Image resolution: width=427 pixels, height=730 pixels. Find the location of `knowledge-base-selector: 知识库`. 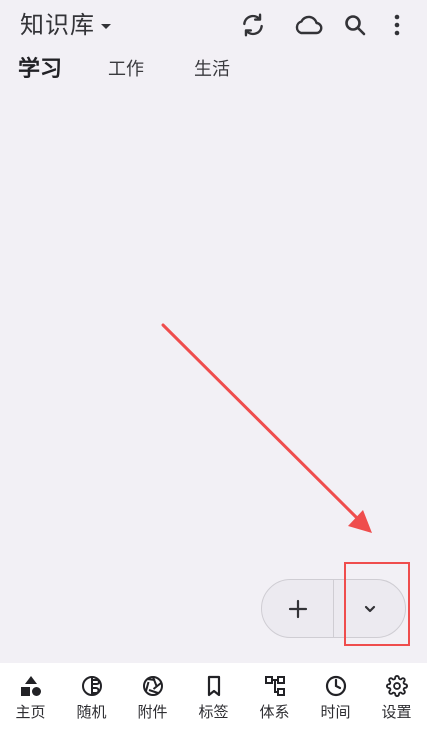

knowledge-base-selector: 知识库 is located at coordinates (65, 25).